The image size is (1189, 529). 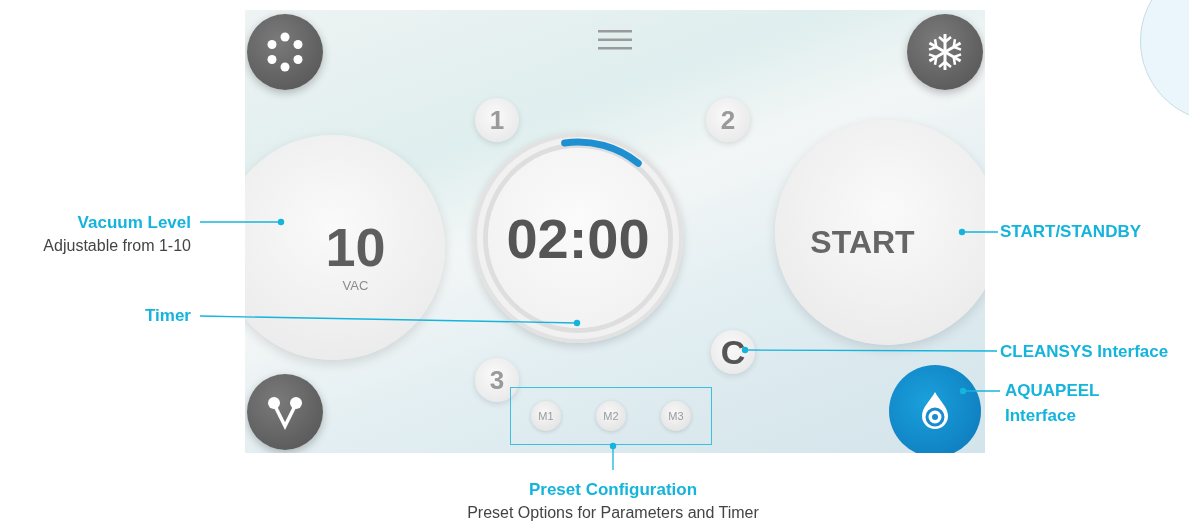 What do you see at coordinates (497, 380) in the screenshot?
I see `preset-button: 3` at bounding box center [497, 380].